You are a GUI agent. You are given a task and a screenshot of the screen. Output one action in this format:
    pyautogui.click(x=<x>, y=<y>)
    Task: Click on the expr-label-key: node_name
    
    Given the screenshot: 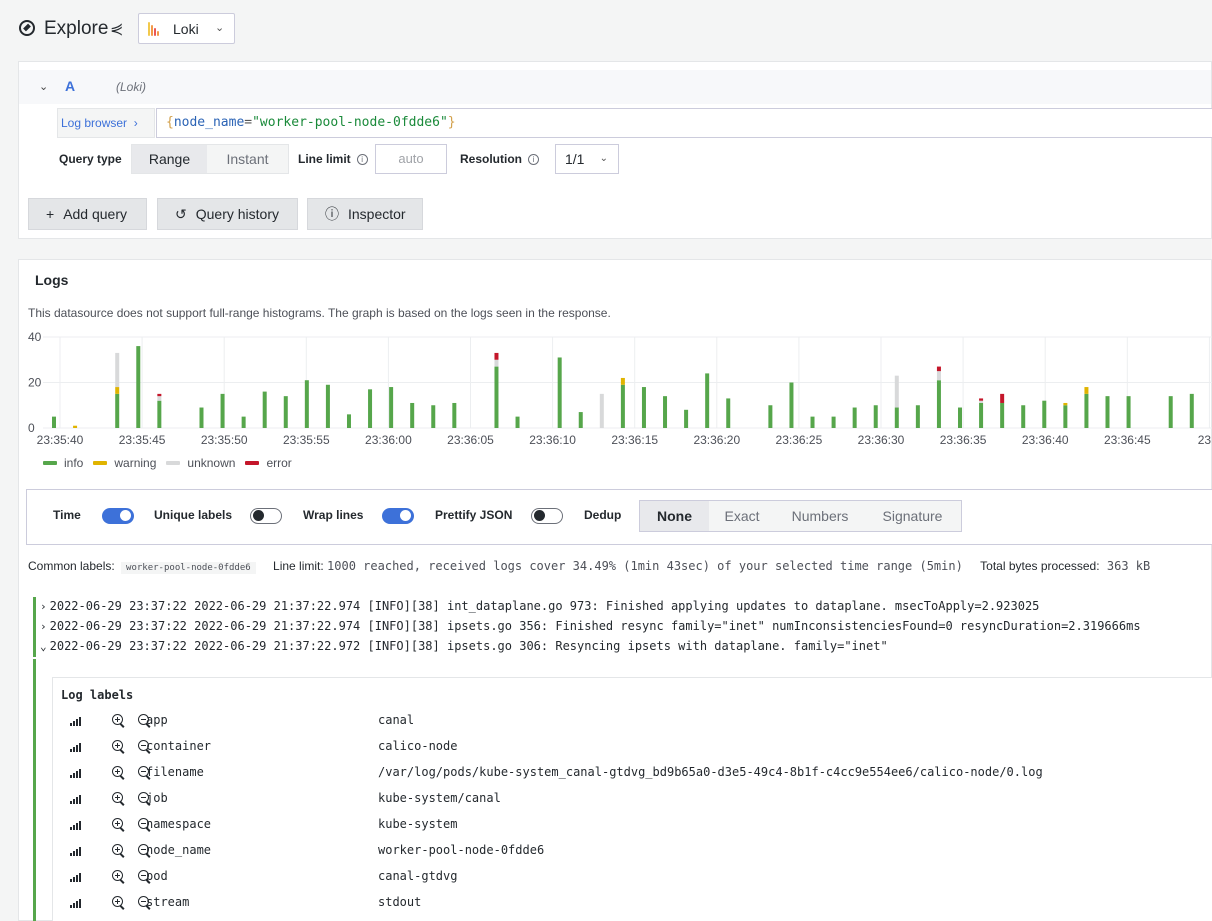 What is the action you would take?
    pyautogui.click(x=209, y=122)
    